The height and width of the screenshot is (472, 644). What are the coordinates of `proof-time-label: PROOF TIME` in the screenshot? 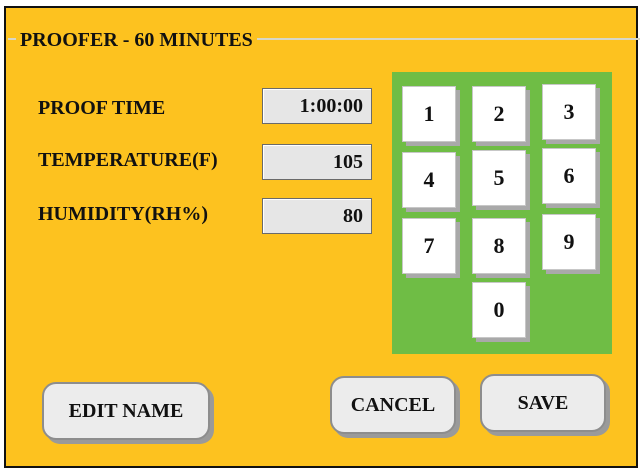 It's located at (102, 108).